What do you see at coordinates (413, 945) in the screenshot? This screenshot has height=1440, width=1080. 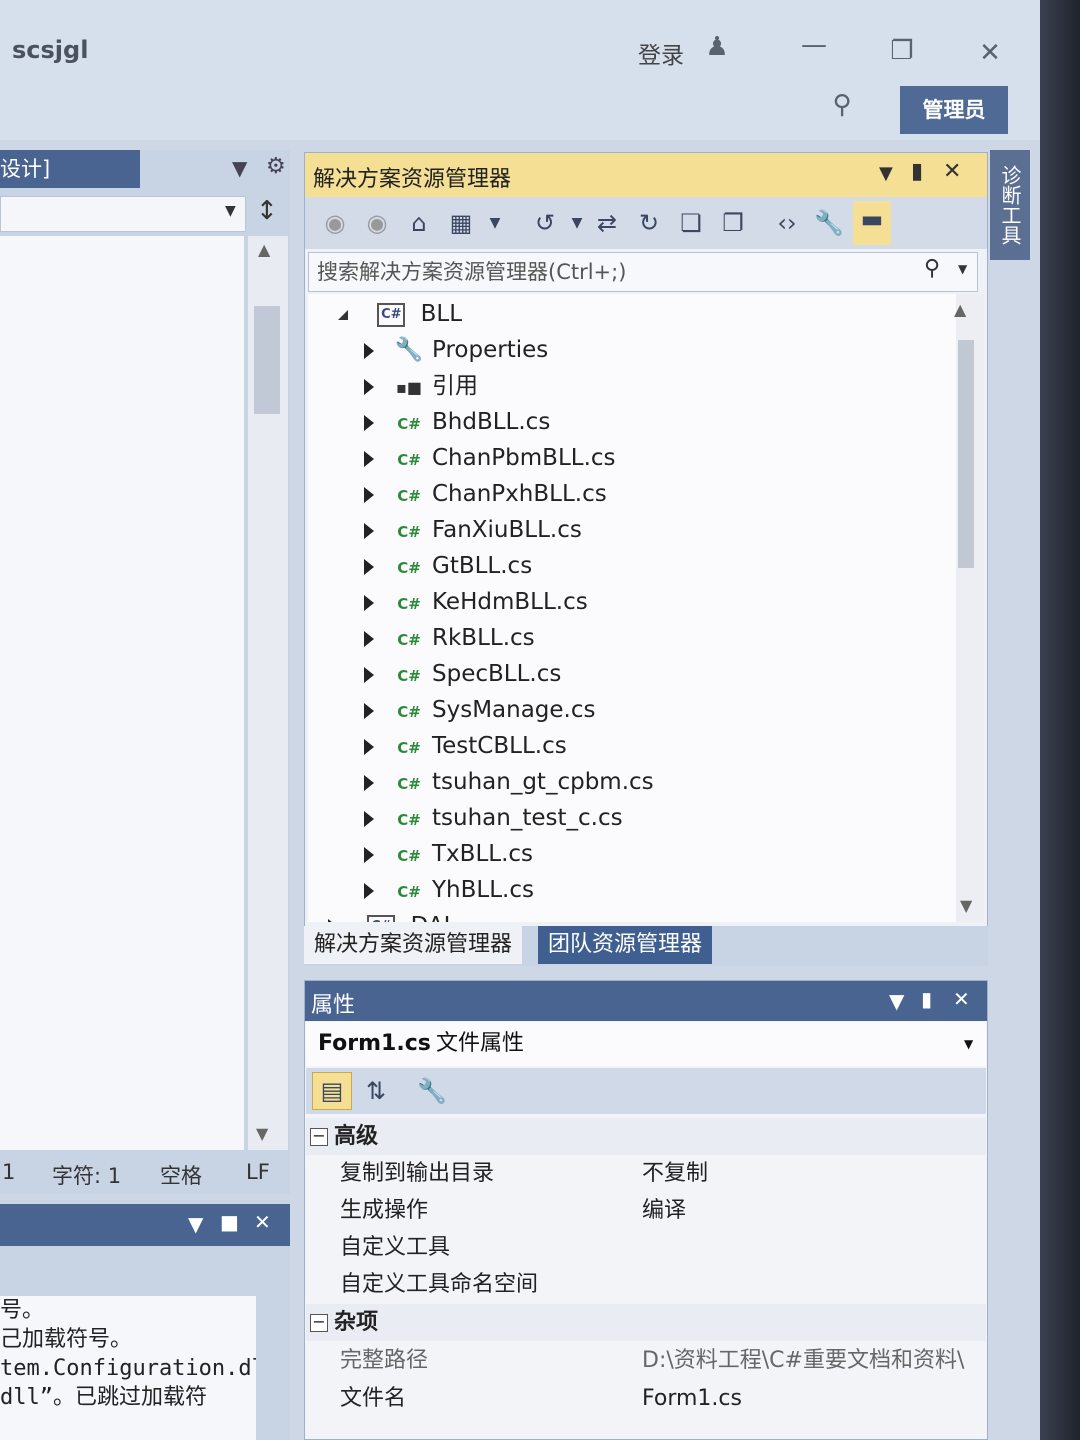 I see `tab-solution-explorer: 解决方案资源管理器` at bounding box center [413, 945].